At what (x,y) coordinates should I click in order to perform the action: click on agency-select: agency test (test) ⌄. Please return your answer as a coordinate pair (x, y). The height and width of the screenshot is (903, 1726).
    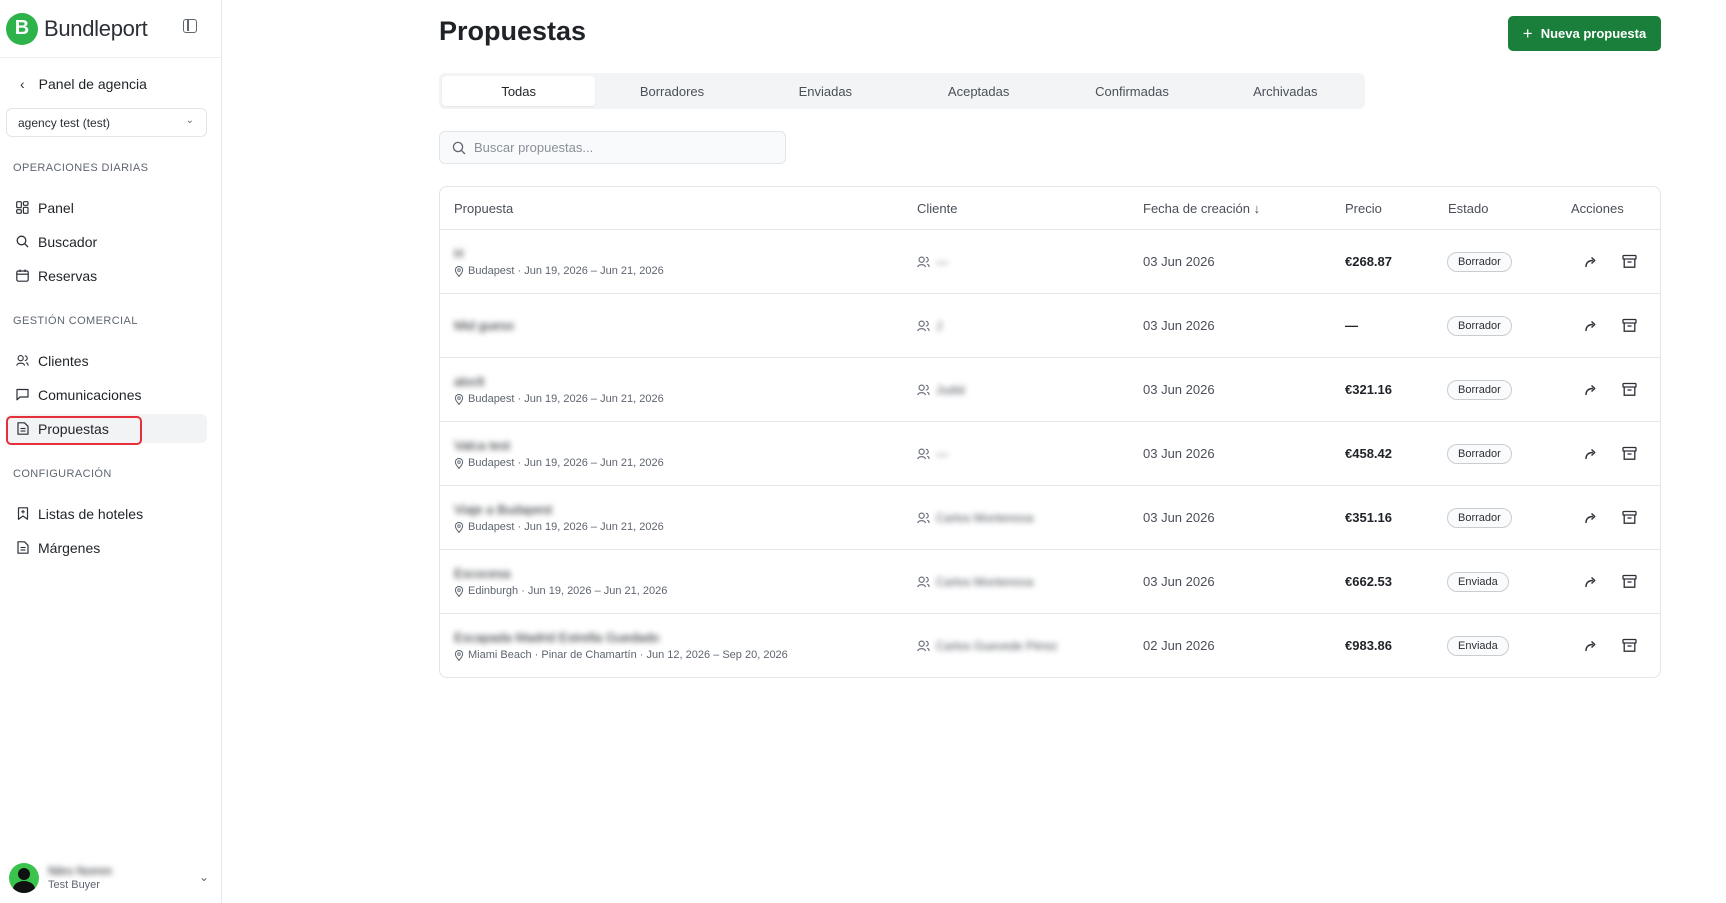
    Looking at the image, I should click on (106, 122).